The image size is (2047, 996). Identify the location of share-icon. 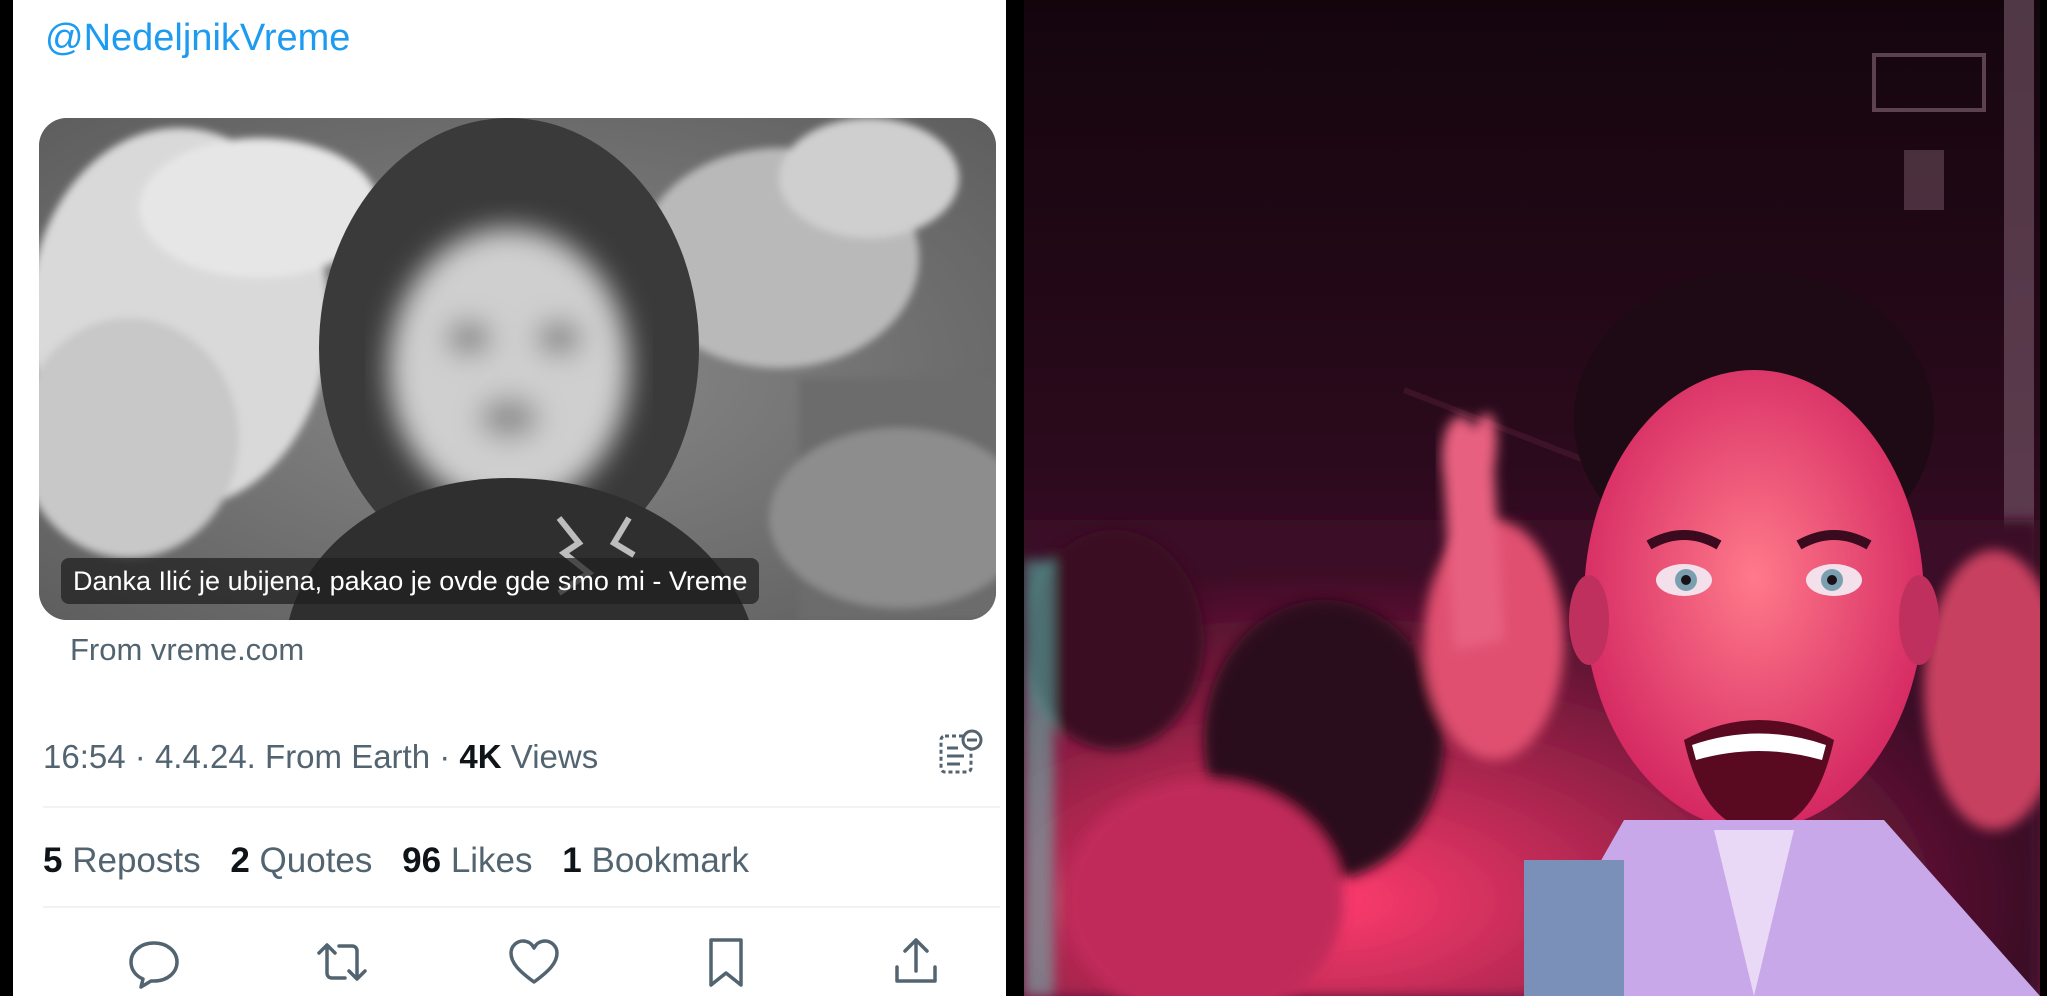
(916, 962).